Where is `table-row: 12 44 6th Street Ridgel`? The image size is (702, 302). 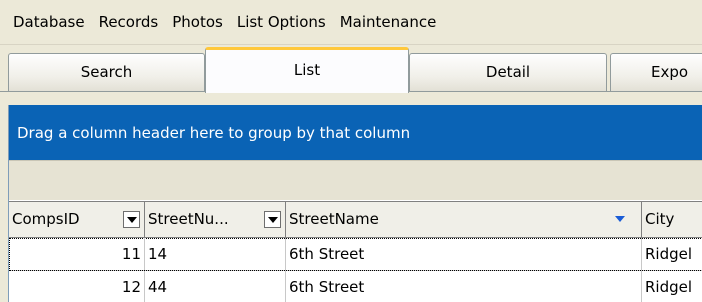
table-row: 12 44 6th Street Ridgel is located at coordinates (355, 286).